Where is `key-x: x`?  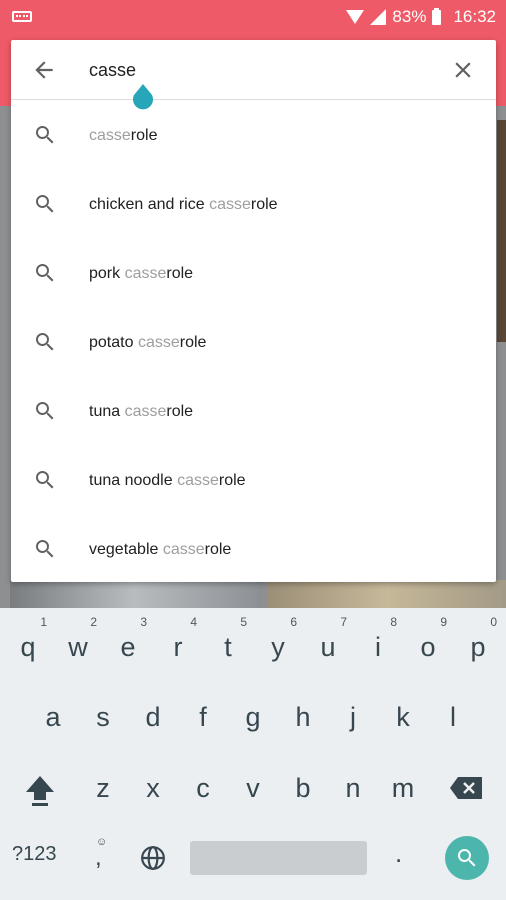 key-x: x is located at coordinates (153, 788).